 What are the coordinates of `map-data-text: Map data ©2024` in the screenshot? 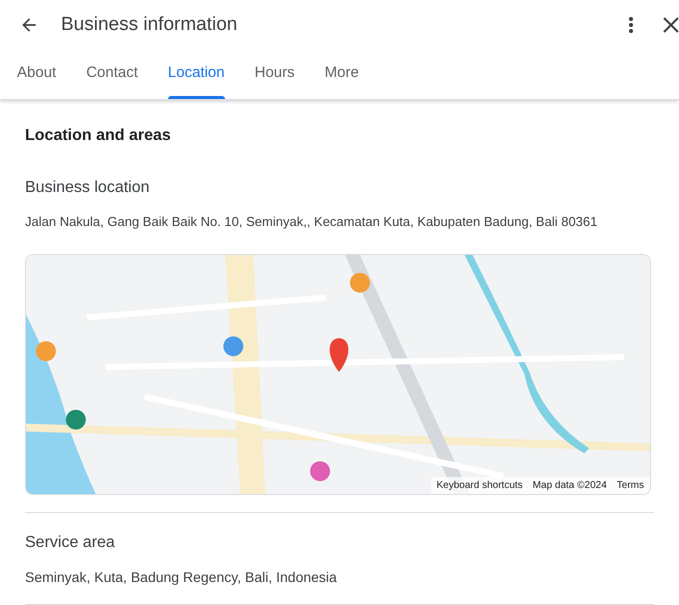 It's located at (569, 486).